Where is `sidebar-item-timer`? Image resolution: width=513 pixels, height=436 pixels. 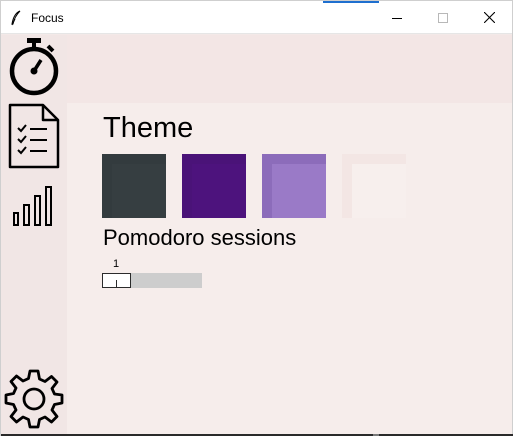
sidebar-item-timer is located at coordinates (34, 67).